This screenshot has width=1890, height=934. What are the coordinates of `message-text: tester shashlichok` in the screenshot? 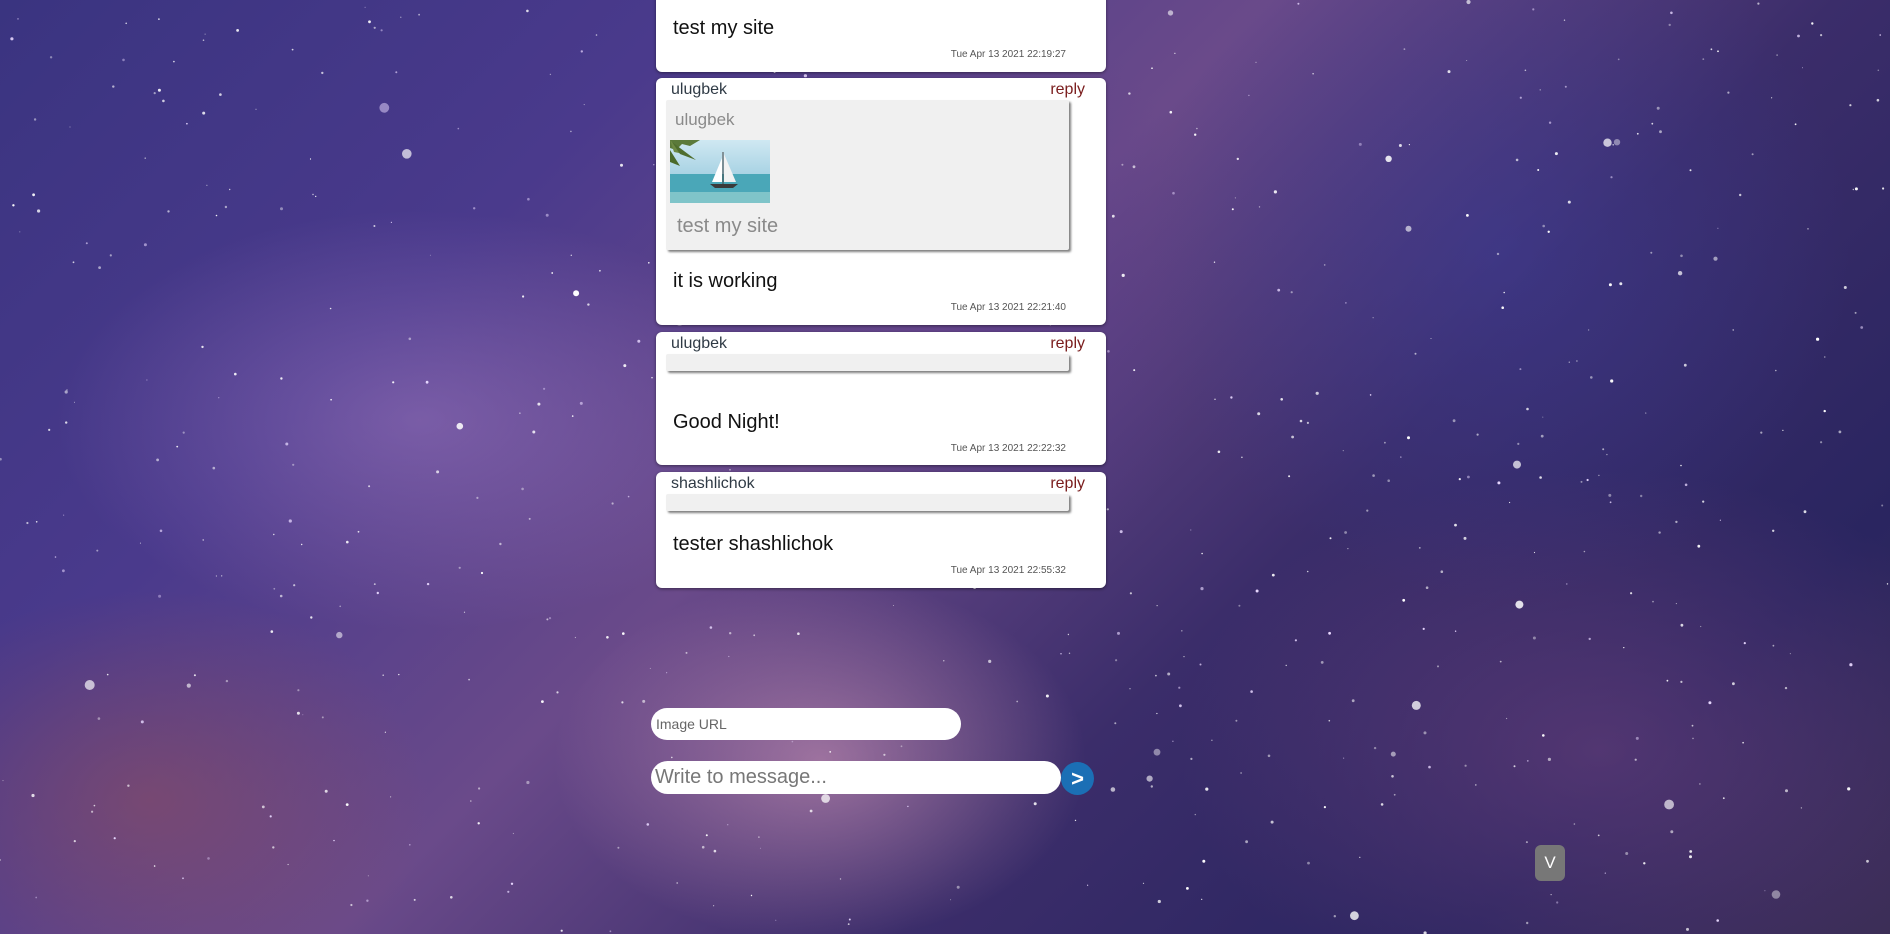 It's located at (753, 544).